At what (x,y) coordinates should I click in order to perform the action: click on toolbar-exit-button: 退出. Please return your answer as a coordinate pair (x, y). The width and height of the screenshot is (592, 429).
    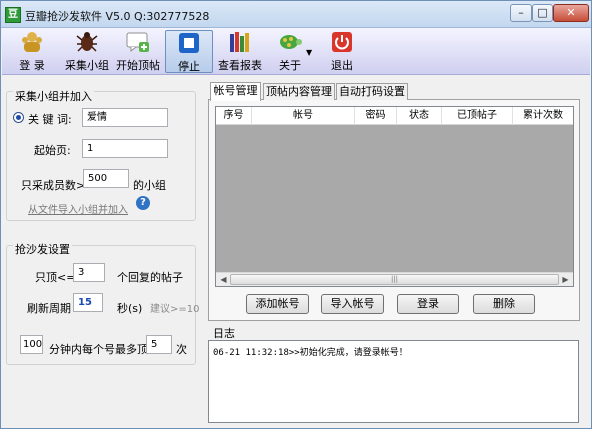
    Looking at the image, I should click on (342, 51).